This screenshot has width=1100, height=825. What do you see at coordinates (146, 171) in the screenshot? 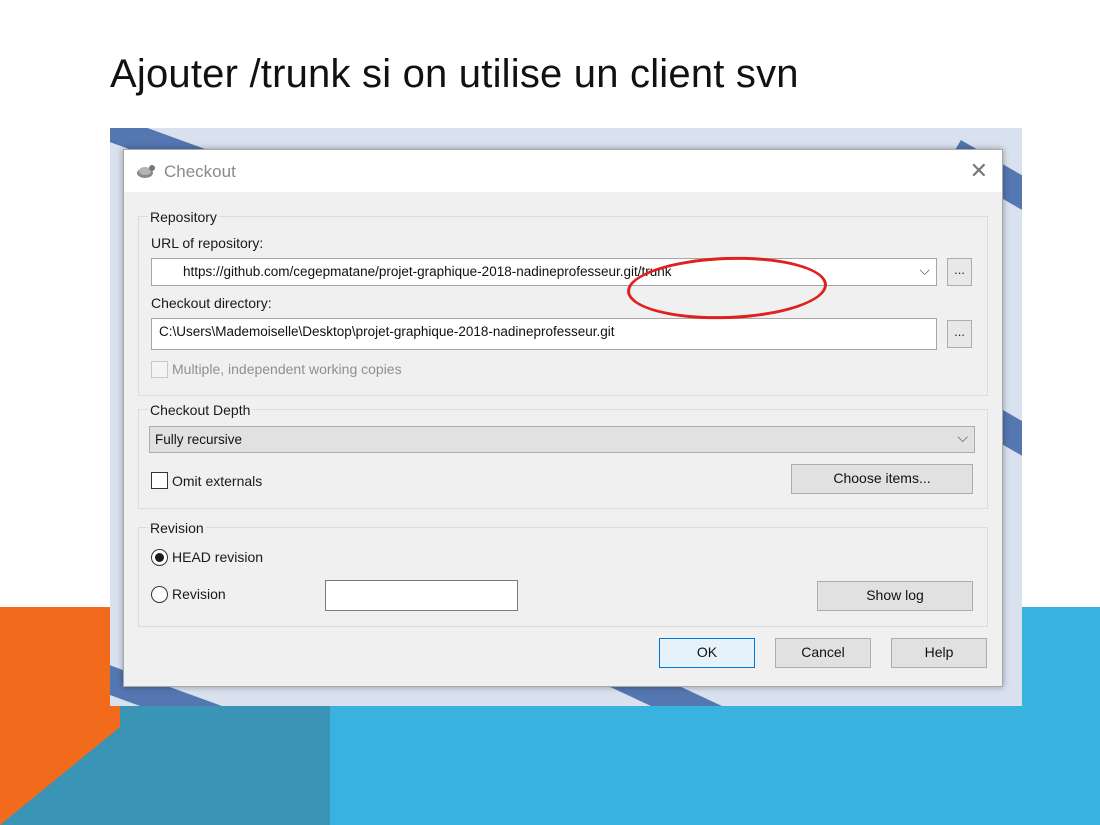
I see `tortoise-icon` at bounding box center [146, 171].